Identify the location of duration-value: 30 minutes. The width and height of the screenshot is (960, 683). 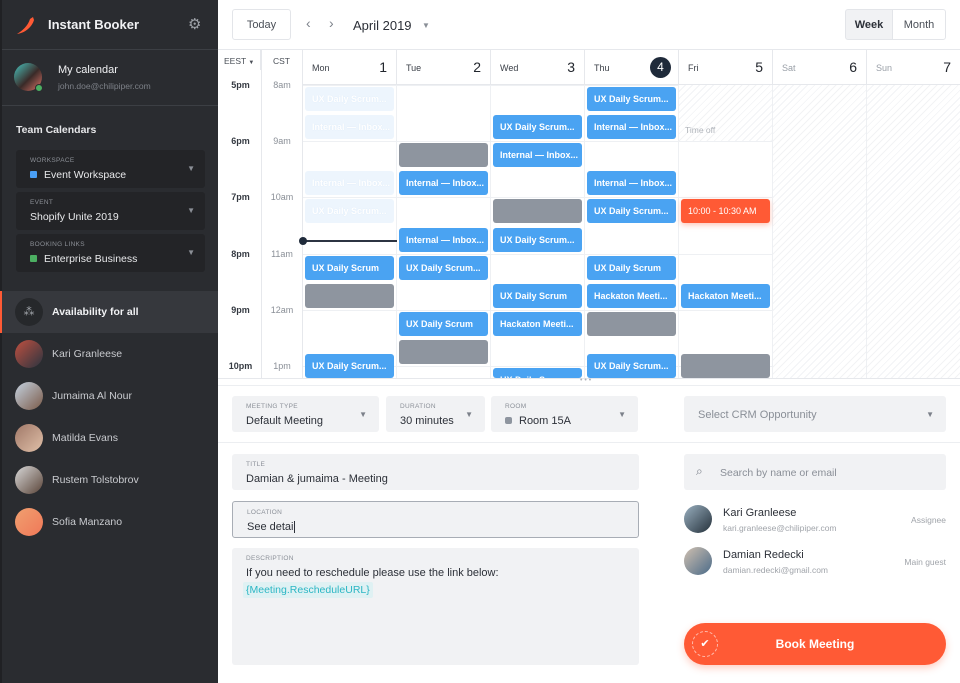
(427, 421).